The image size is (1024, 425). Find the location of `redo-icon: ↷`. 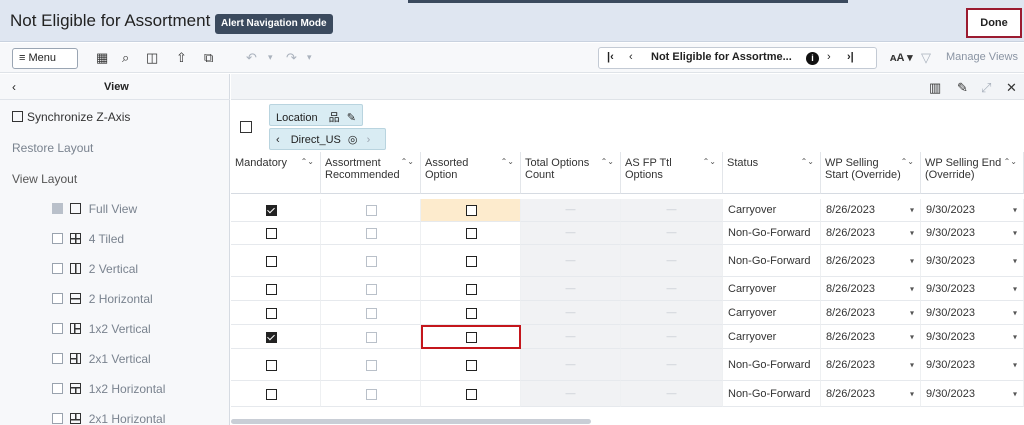

redo-icon: ↷ is located at coordinates (291, 58).